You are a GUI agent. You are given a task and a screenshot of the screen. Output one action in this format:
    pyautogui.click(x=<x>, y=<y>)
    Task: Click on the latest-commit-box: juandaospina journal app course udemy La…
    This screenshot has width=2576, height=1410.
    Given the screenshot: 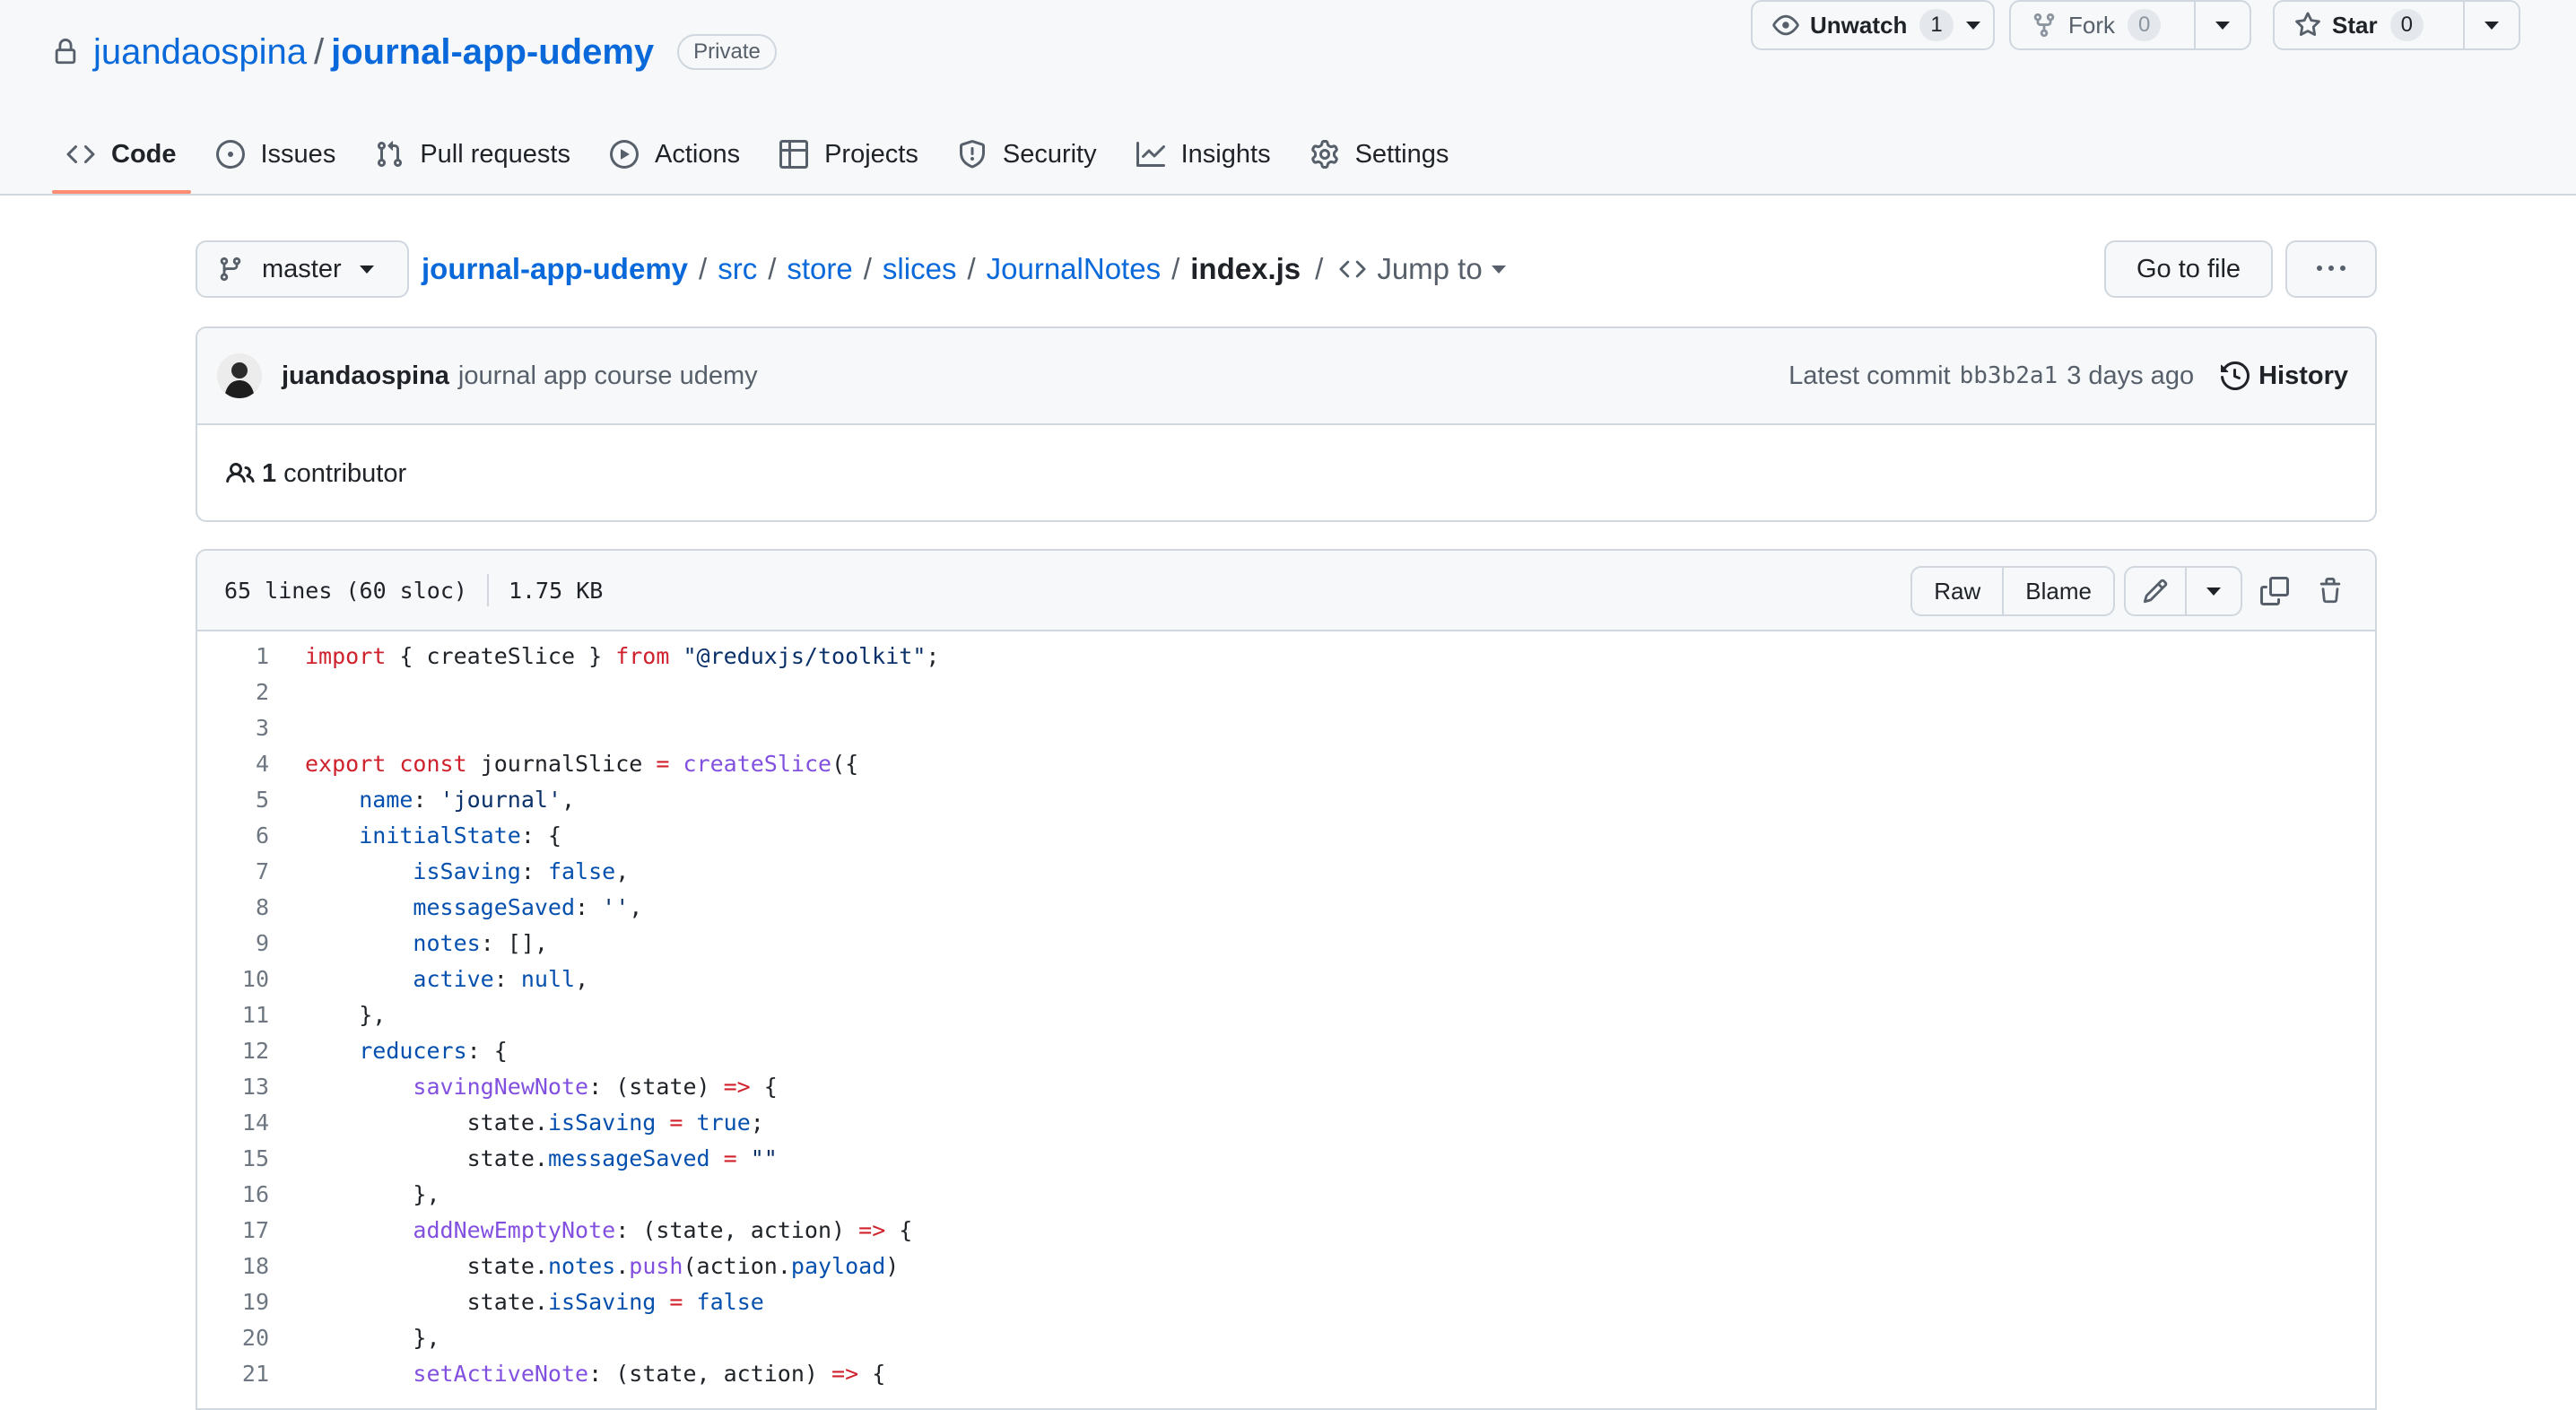 What is the action you would take?
    pyautogui.click(x=1286, y=424)
    